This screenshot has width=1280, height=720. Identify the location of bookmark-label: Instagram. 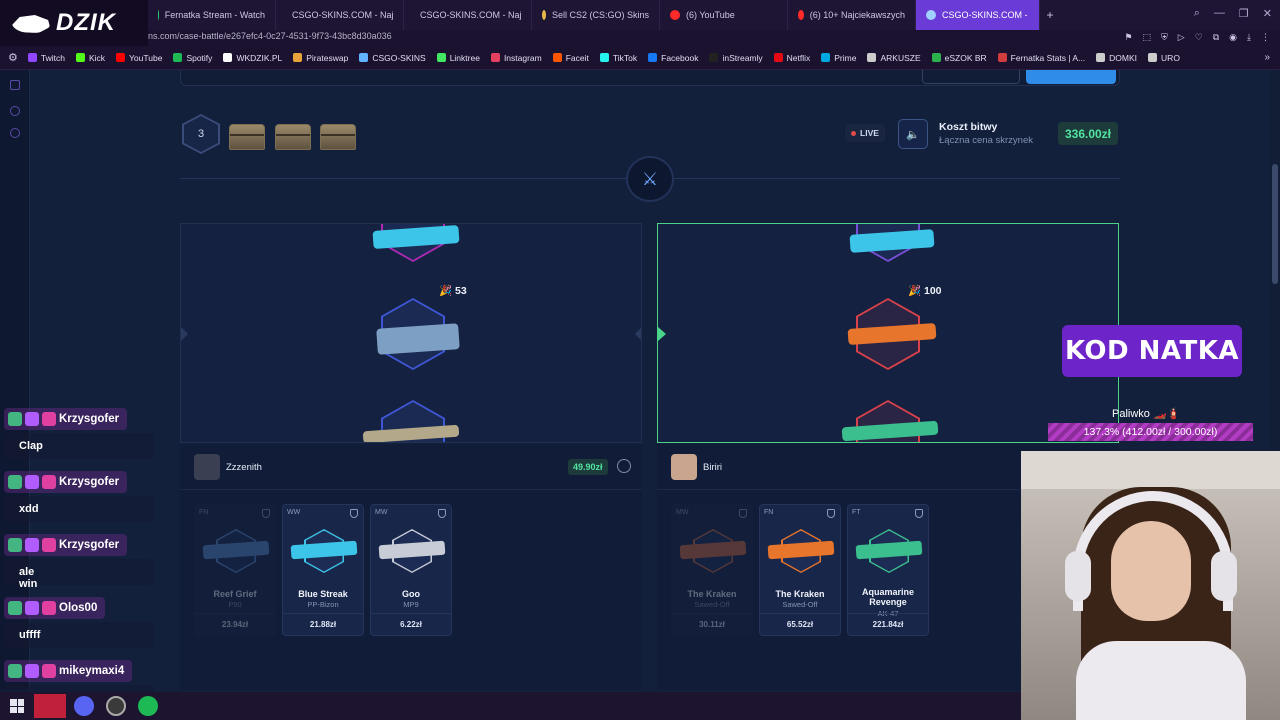
(522, 57).